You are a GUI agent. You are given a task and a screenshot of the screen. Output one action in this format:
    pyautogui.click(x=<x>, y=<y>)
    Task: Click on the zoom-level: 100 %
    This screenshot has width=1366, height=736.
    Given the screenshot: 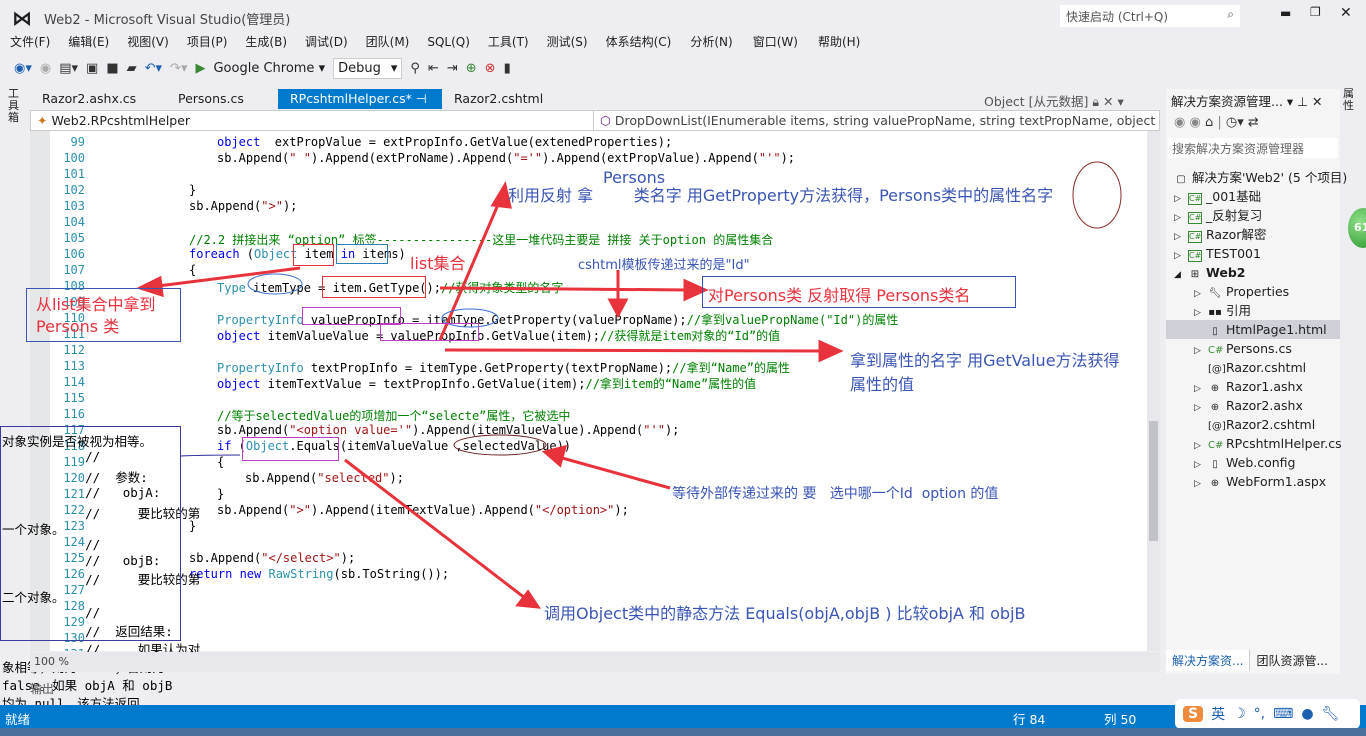 What is the action you would take?
    pyautogui.click(x=51, y=661)
    